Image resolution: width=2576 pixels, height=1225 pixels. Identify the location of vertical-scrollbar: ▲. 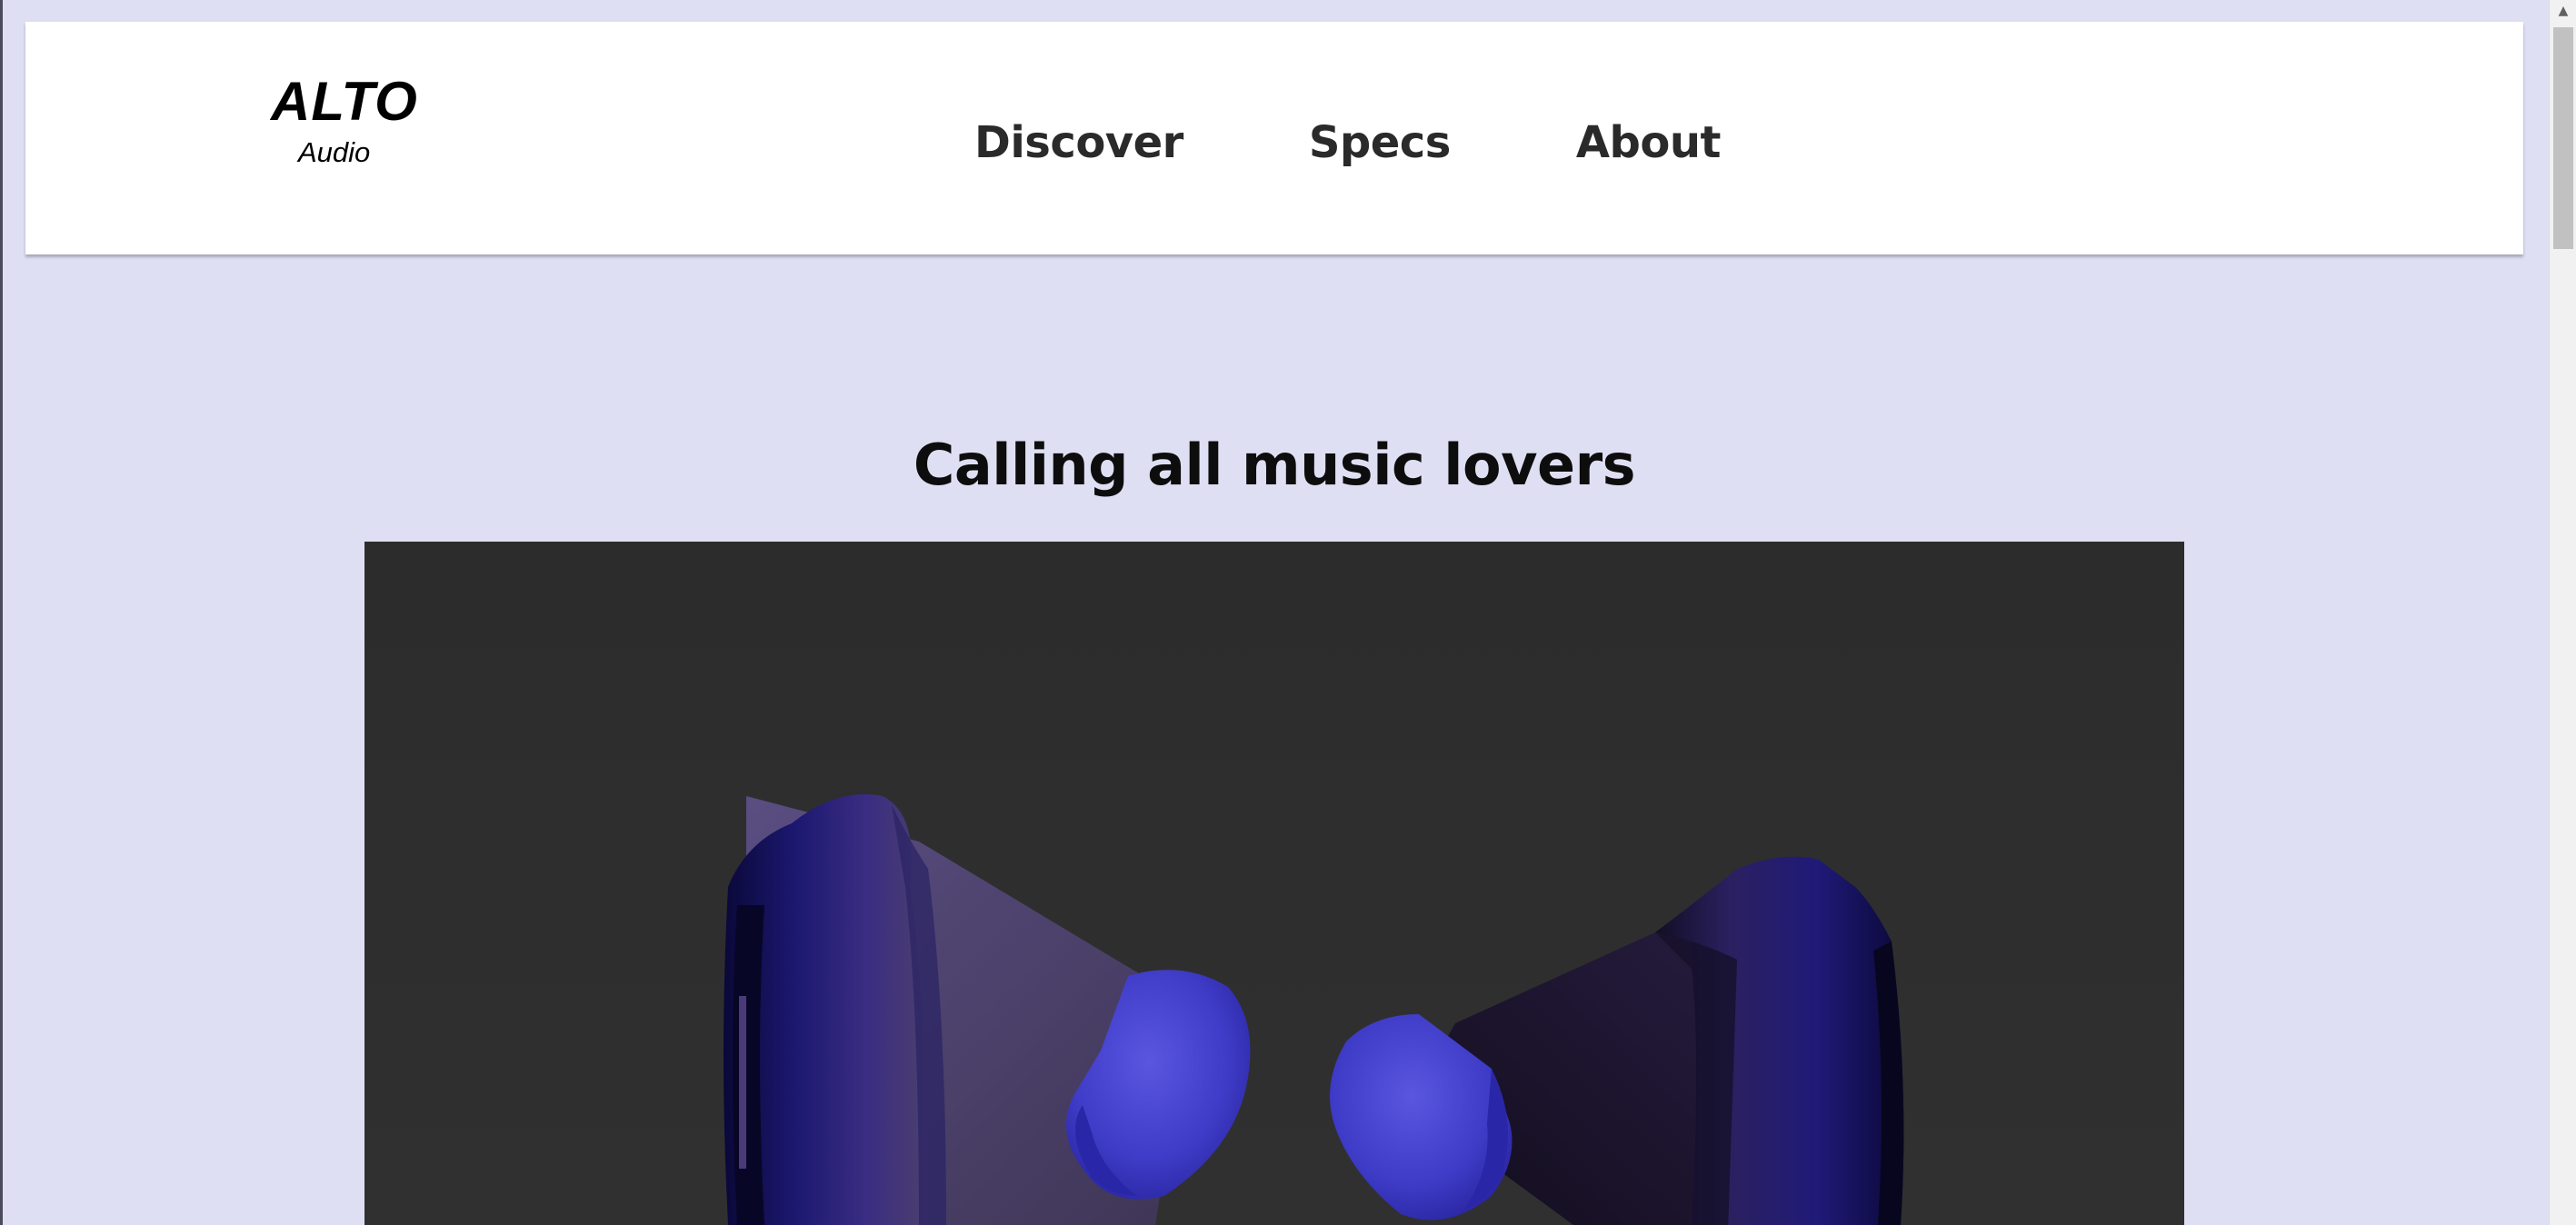
(2562, 613).